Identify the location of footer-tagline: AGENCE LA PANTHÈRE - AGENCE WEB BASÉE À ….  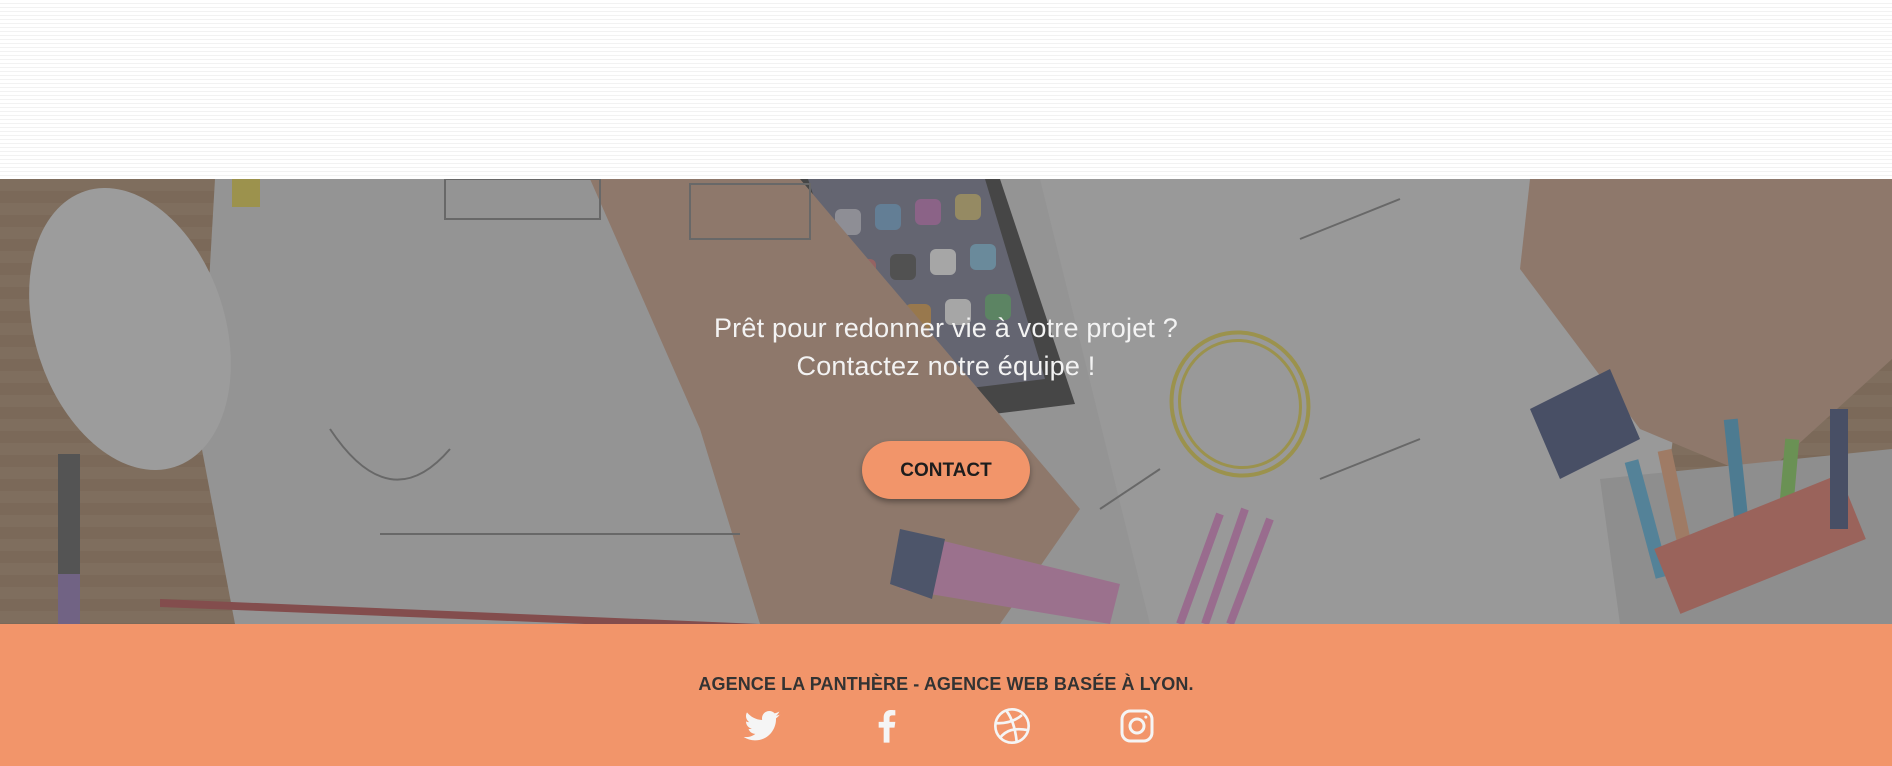
(946, 684).